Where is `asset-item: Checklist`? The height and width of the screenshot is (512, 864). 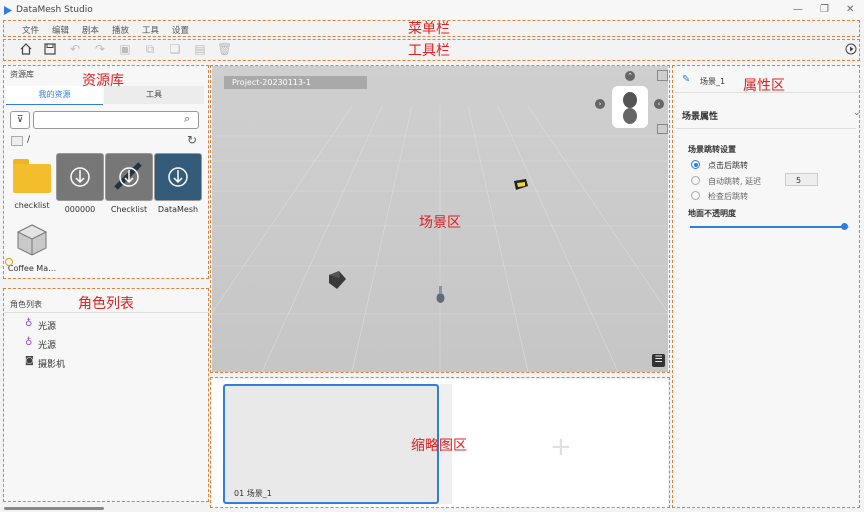 asset-item: Checklist is located at coordinates (129, 183).